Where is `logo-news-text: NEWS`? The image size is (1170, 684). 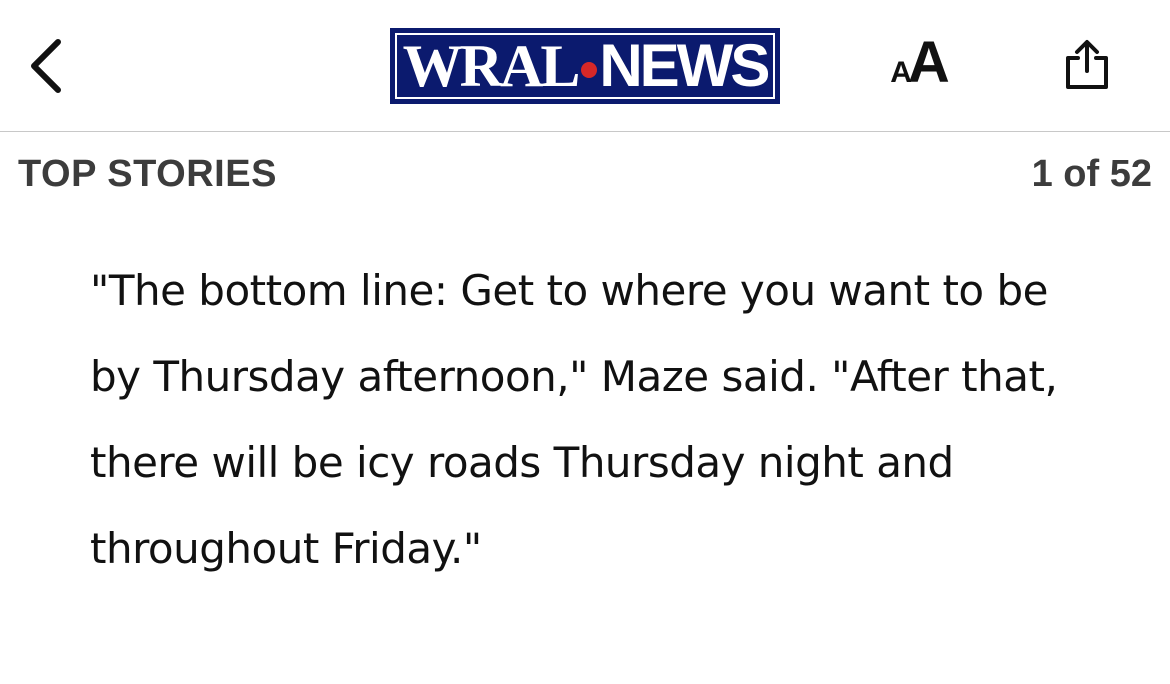 logo-news-text: NEWS is located at coordinates (684, 65).